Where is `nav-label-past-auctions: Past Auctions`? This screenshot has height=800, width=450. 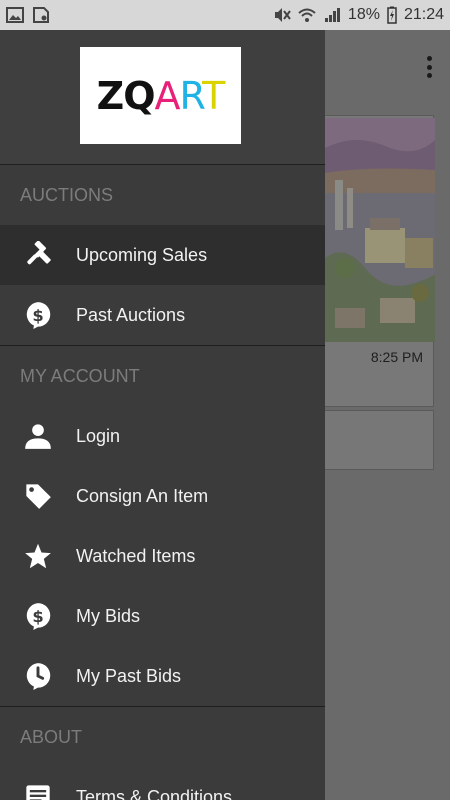 nav-label-past-auctions: Past Auctions is located at coordinates (131, 314).